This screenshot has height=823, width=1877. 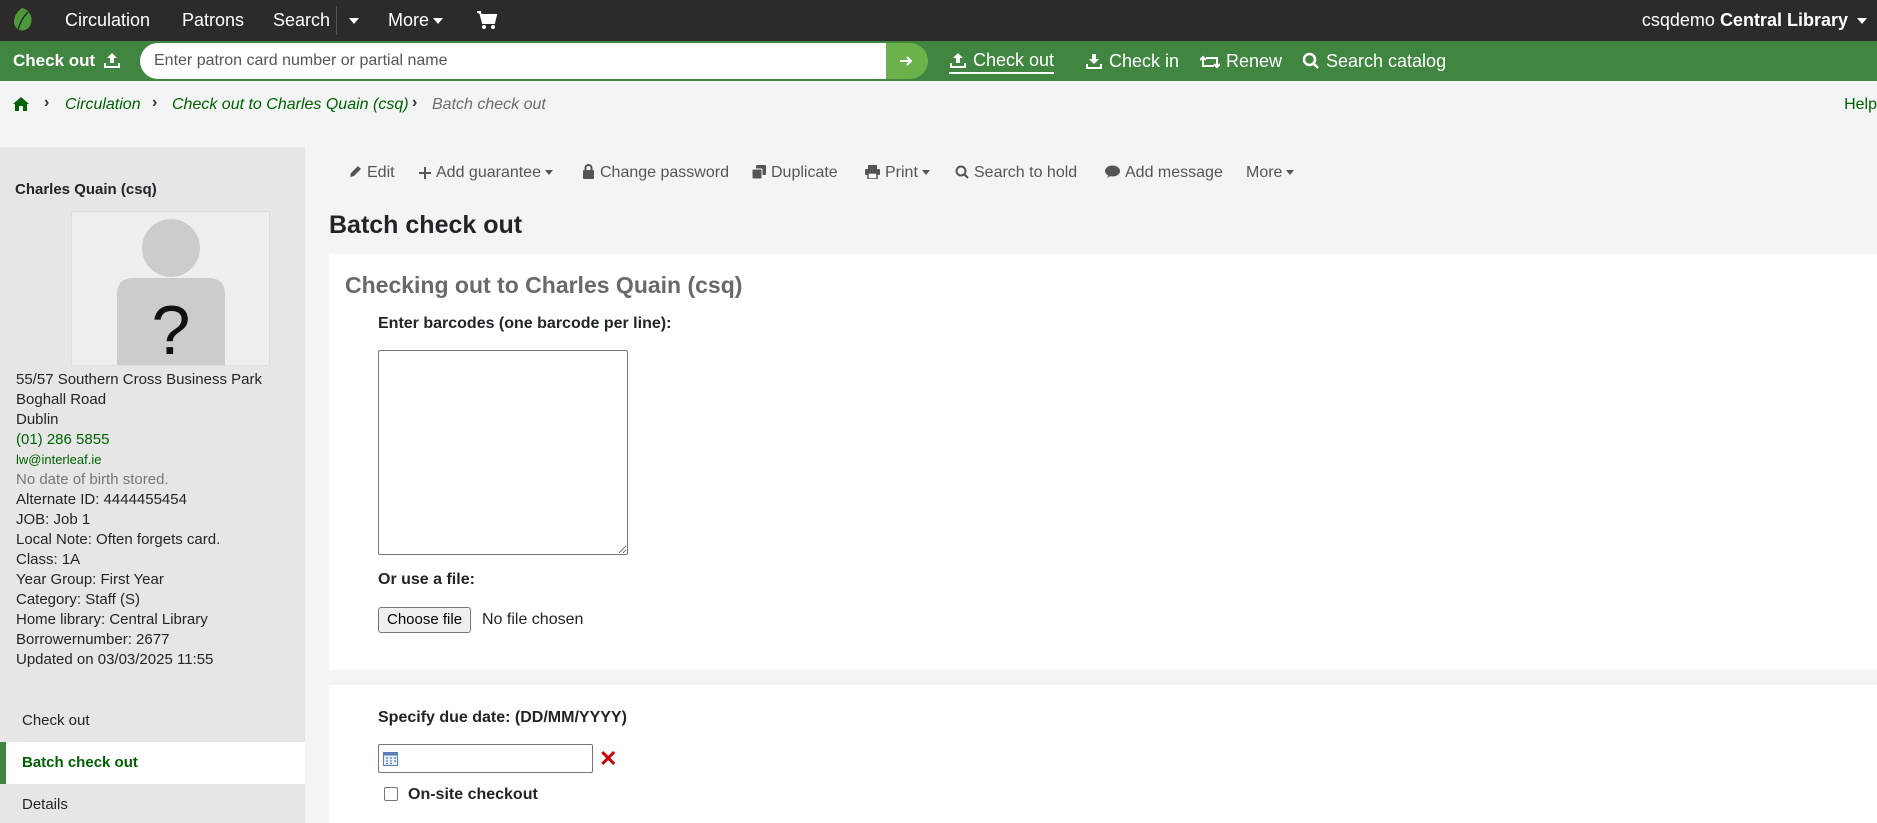 What do you see at coordinates (487, 20) in the screenshot?
I see `cart-icon` at bounding box center [487, 20].